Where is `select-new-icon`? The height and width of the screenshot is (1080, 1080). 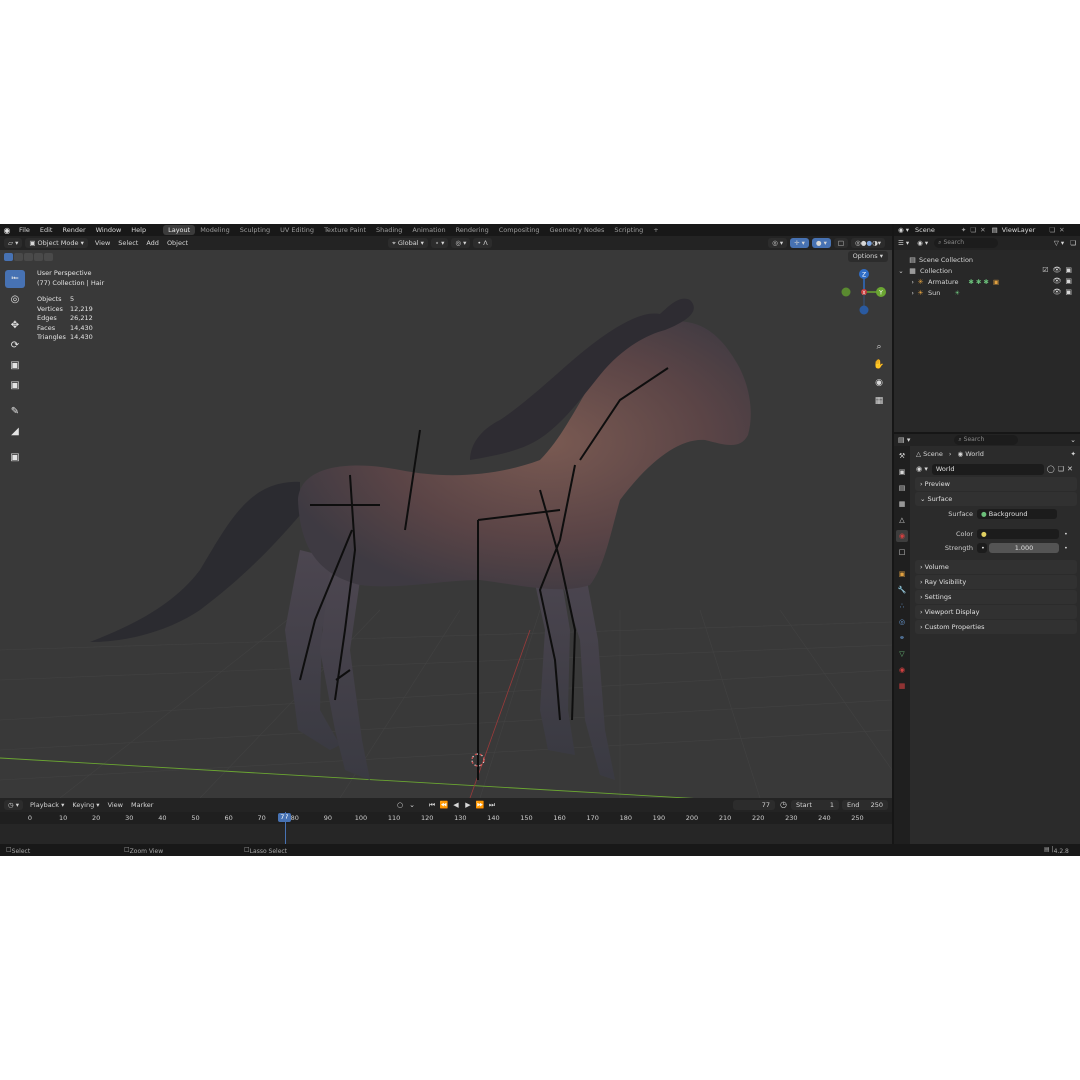
select-new-icon is located at coordinates (8, 257).